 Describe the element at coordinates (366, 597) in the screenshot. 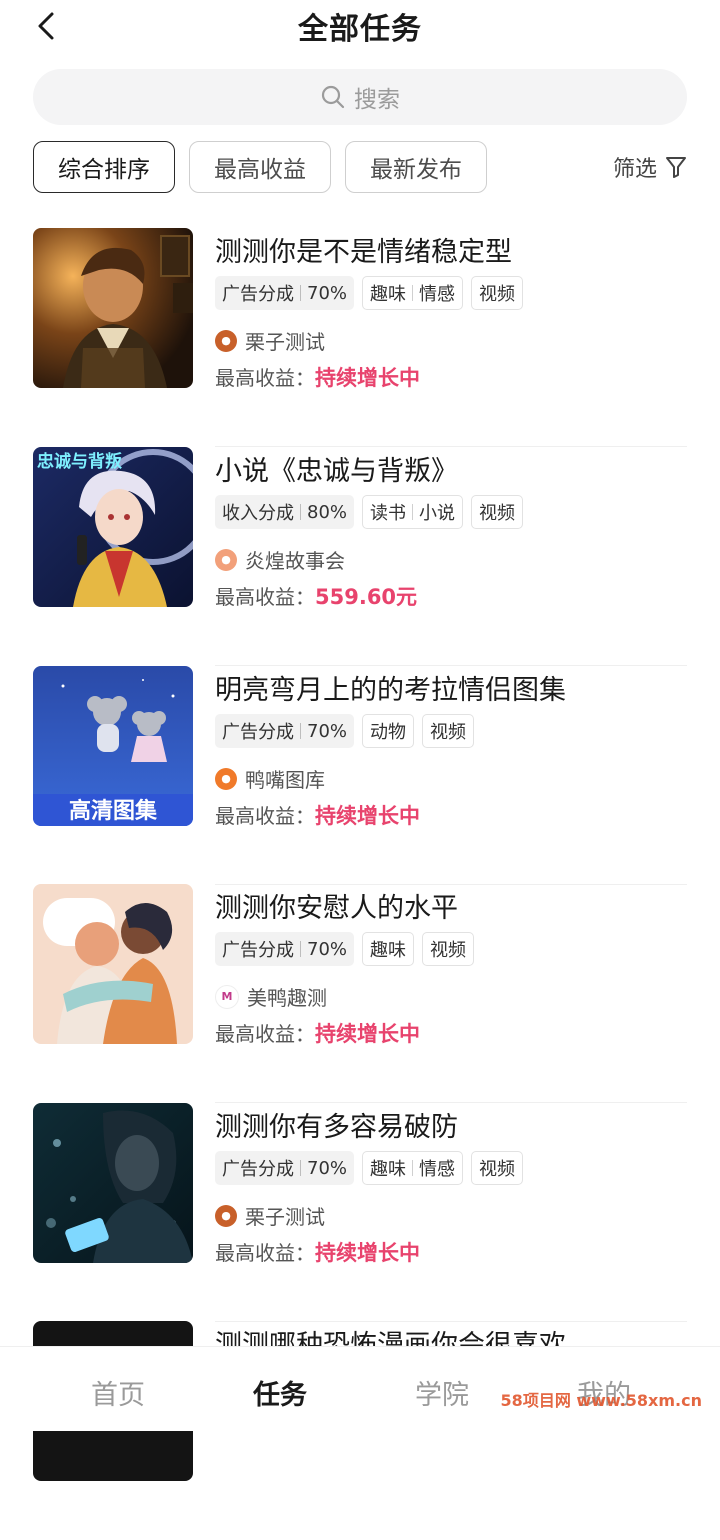

I see `earnings-value: 559.60元` at that location.